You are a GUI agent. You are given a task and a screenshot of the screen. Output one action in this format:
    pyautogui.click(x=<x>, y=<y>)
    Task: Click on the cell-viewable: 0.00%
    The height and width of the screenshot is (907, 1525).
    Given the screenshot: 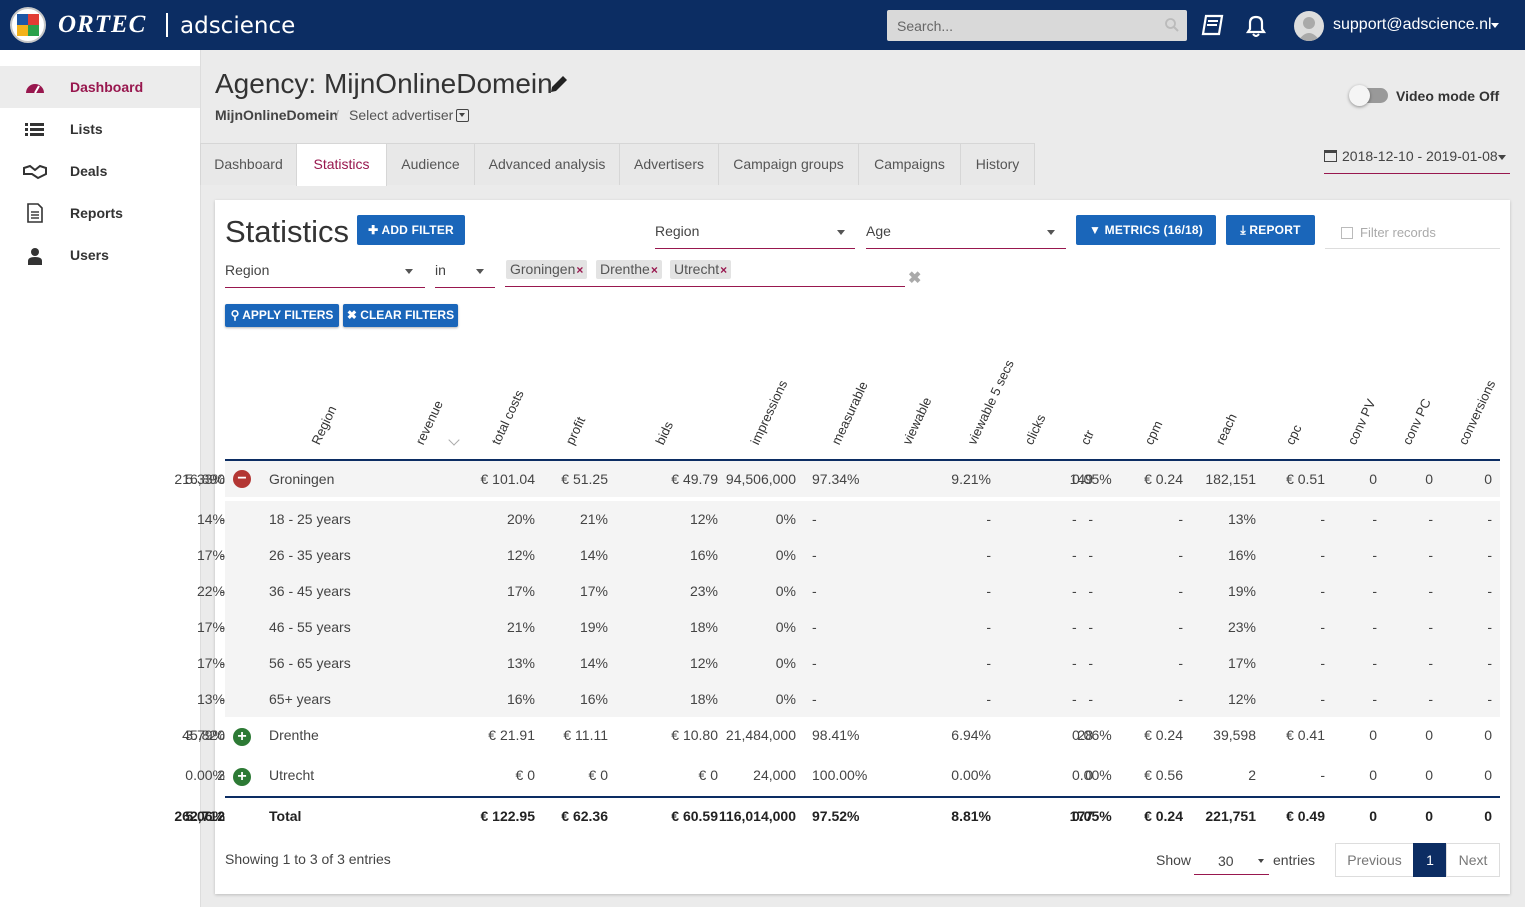 What is the action you would take?
    pyautogui.click(x=971, y=775)
    